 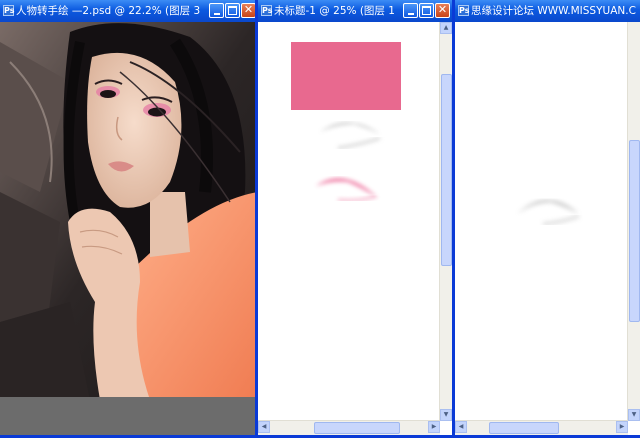 I want to click on second-window-title: 思缘设计论坛 WWW.MISSYUAN.COM, so click(x=553, y=11).